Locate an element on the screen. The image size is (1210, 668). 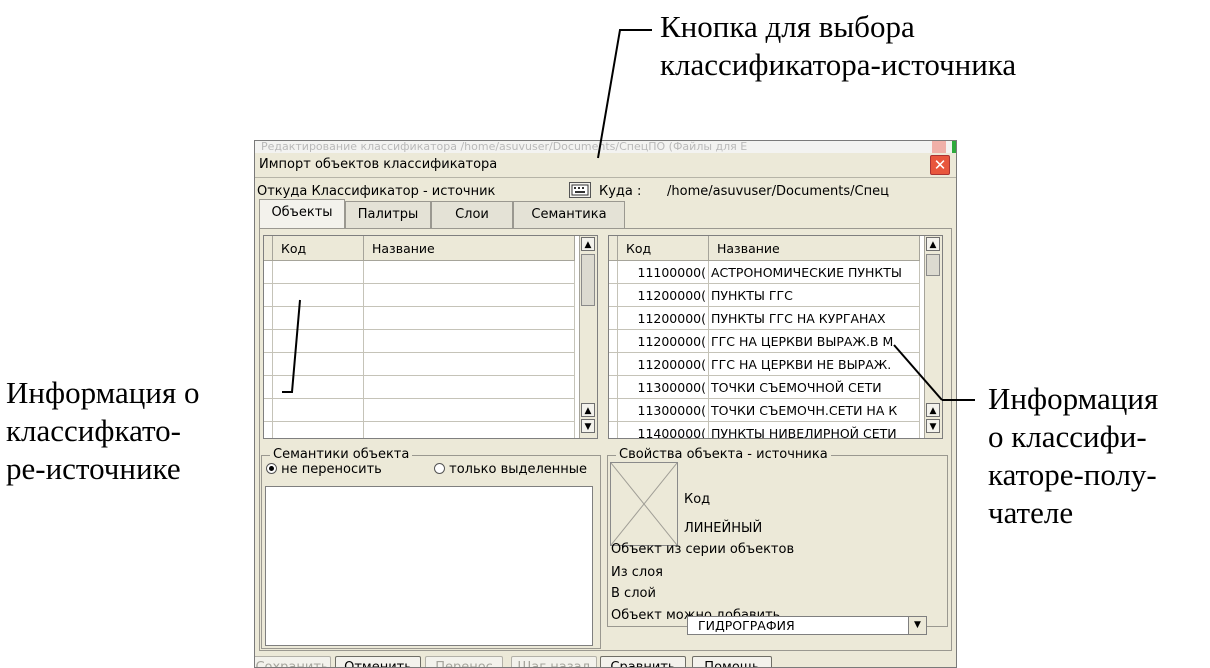
annotation-line: классификатора-источника is located at coordinates (838, 64).